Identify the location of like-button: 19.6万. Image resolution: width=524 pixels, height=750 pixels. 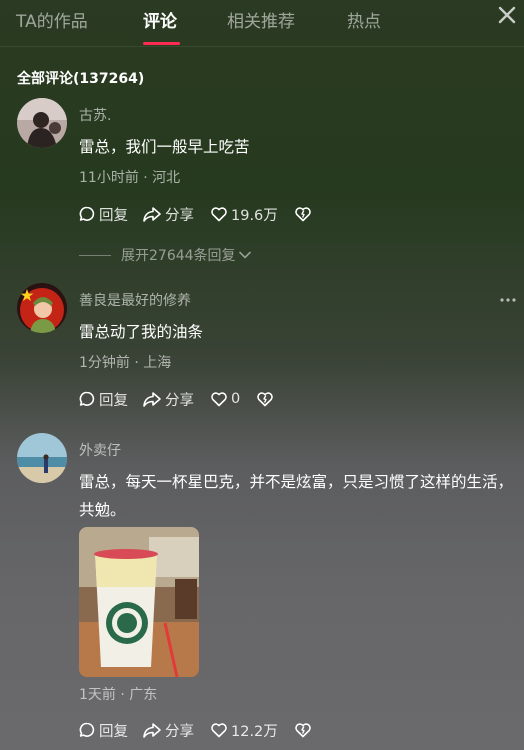
(244, 214).